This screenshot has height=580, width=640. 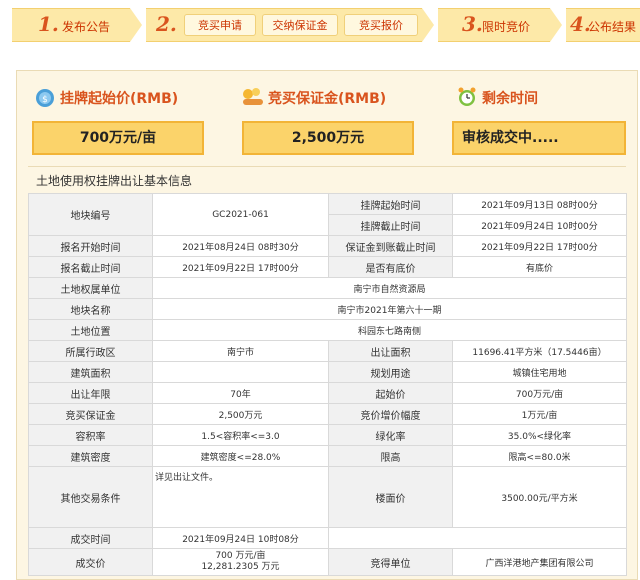 What do you see at coordinates (539, 267) in the screenshot?
I see `reserve-value: 有底价` at bounding box center [539, 267].